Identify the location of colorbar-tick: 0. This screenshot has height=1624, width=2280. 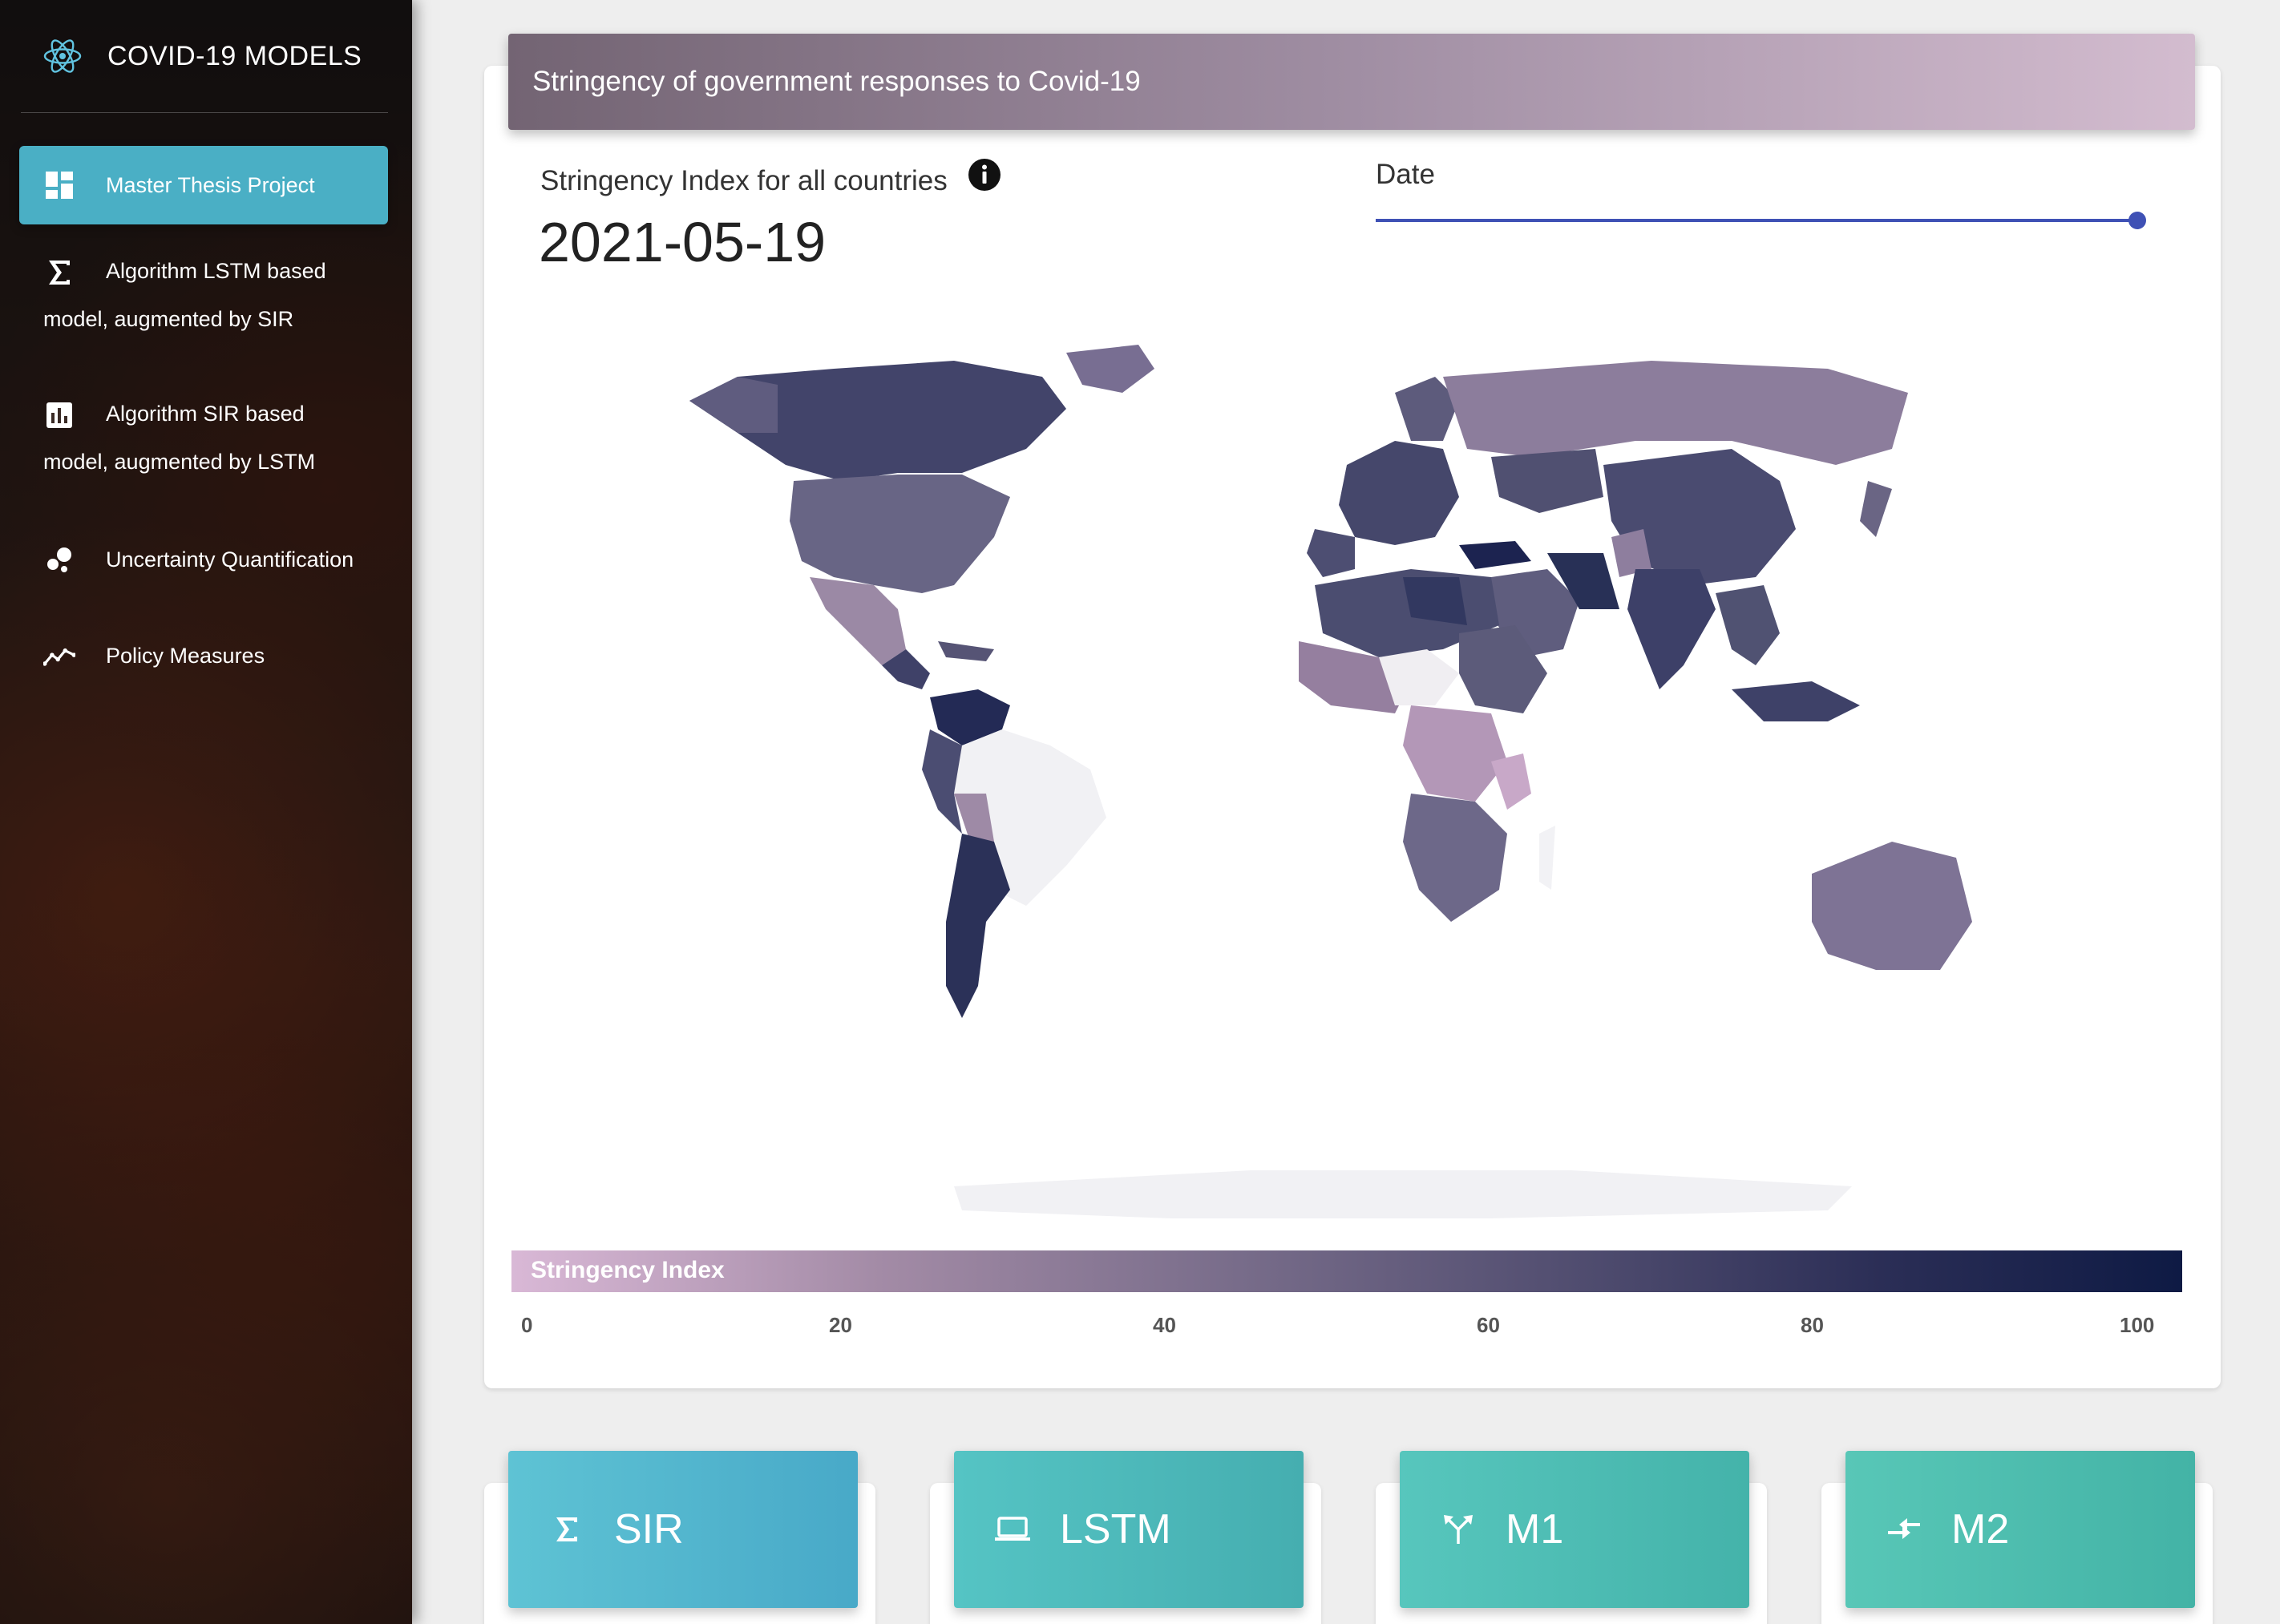
(527, 1325).